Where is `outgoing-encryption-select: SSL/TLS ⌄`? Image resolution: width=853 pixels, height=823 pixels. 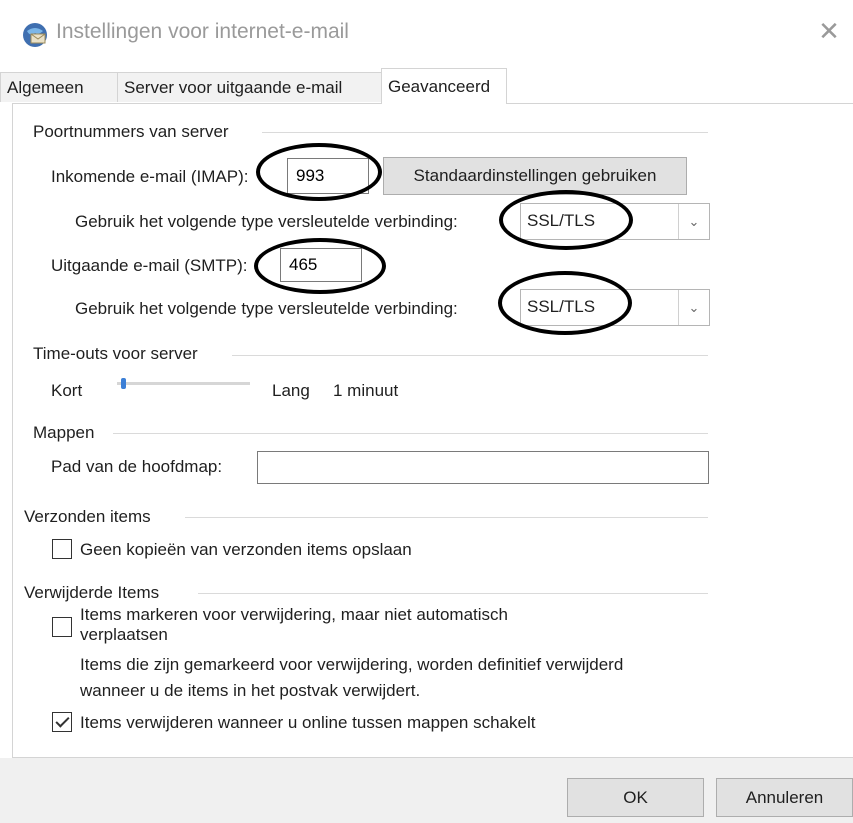
outgoing-encryption-select: SSL/TLS ⌄ is located at coordinates (615, 307).